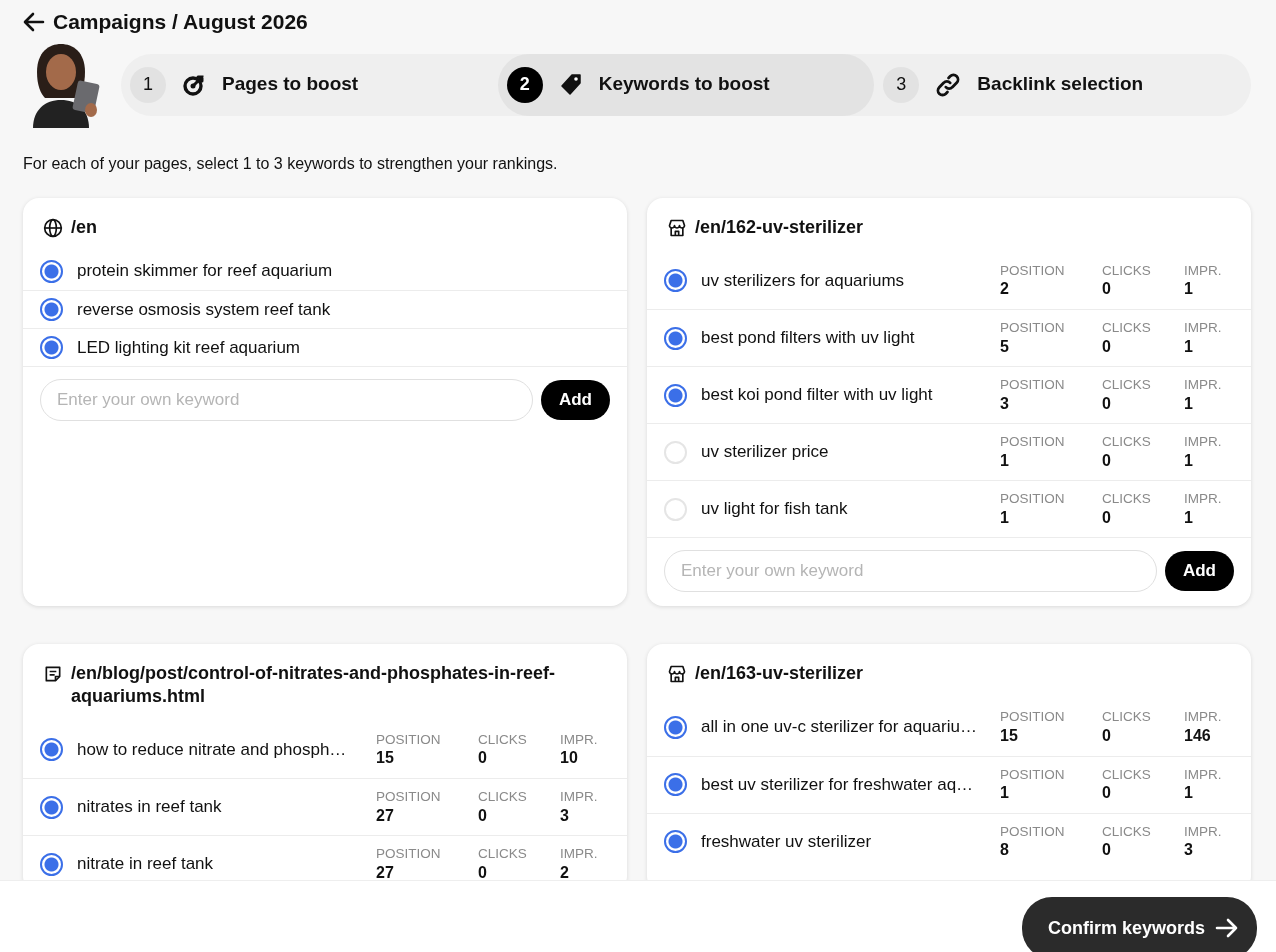 The width and height of the screenshot is (1276, 952). Describe the element at coordinates (570, 84) in the screenshot. I see `tag-icon` at that location.